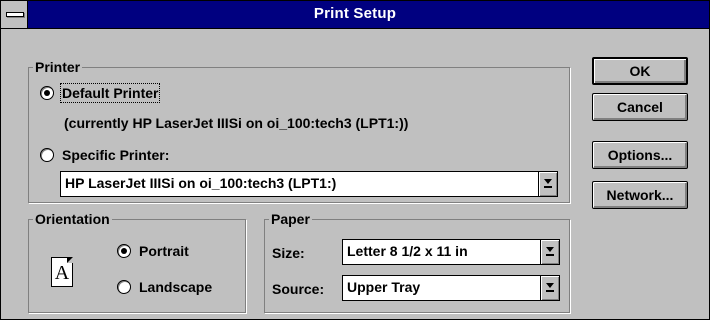 The width and height of the screenshot is (710, 320). I want to click on specific-printer-radio-dot, so click(47, 155).